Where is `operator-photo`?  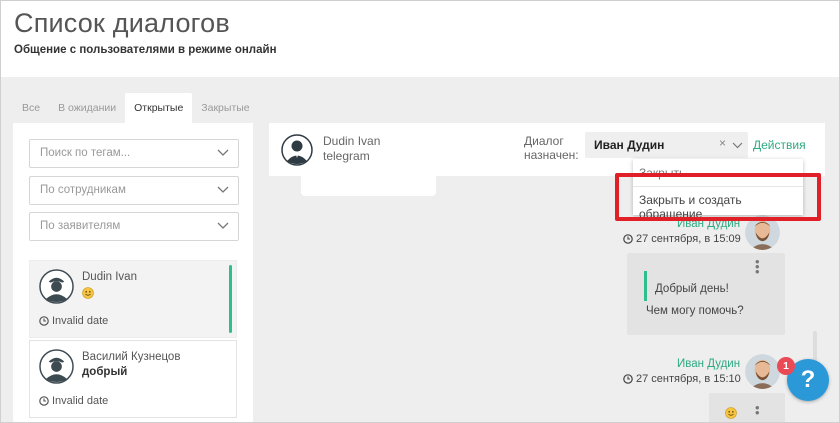
operator-photo is located at coordinates (762, 371).